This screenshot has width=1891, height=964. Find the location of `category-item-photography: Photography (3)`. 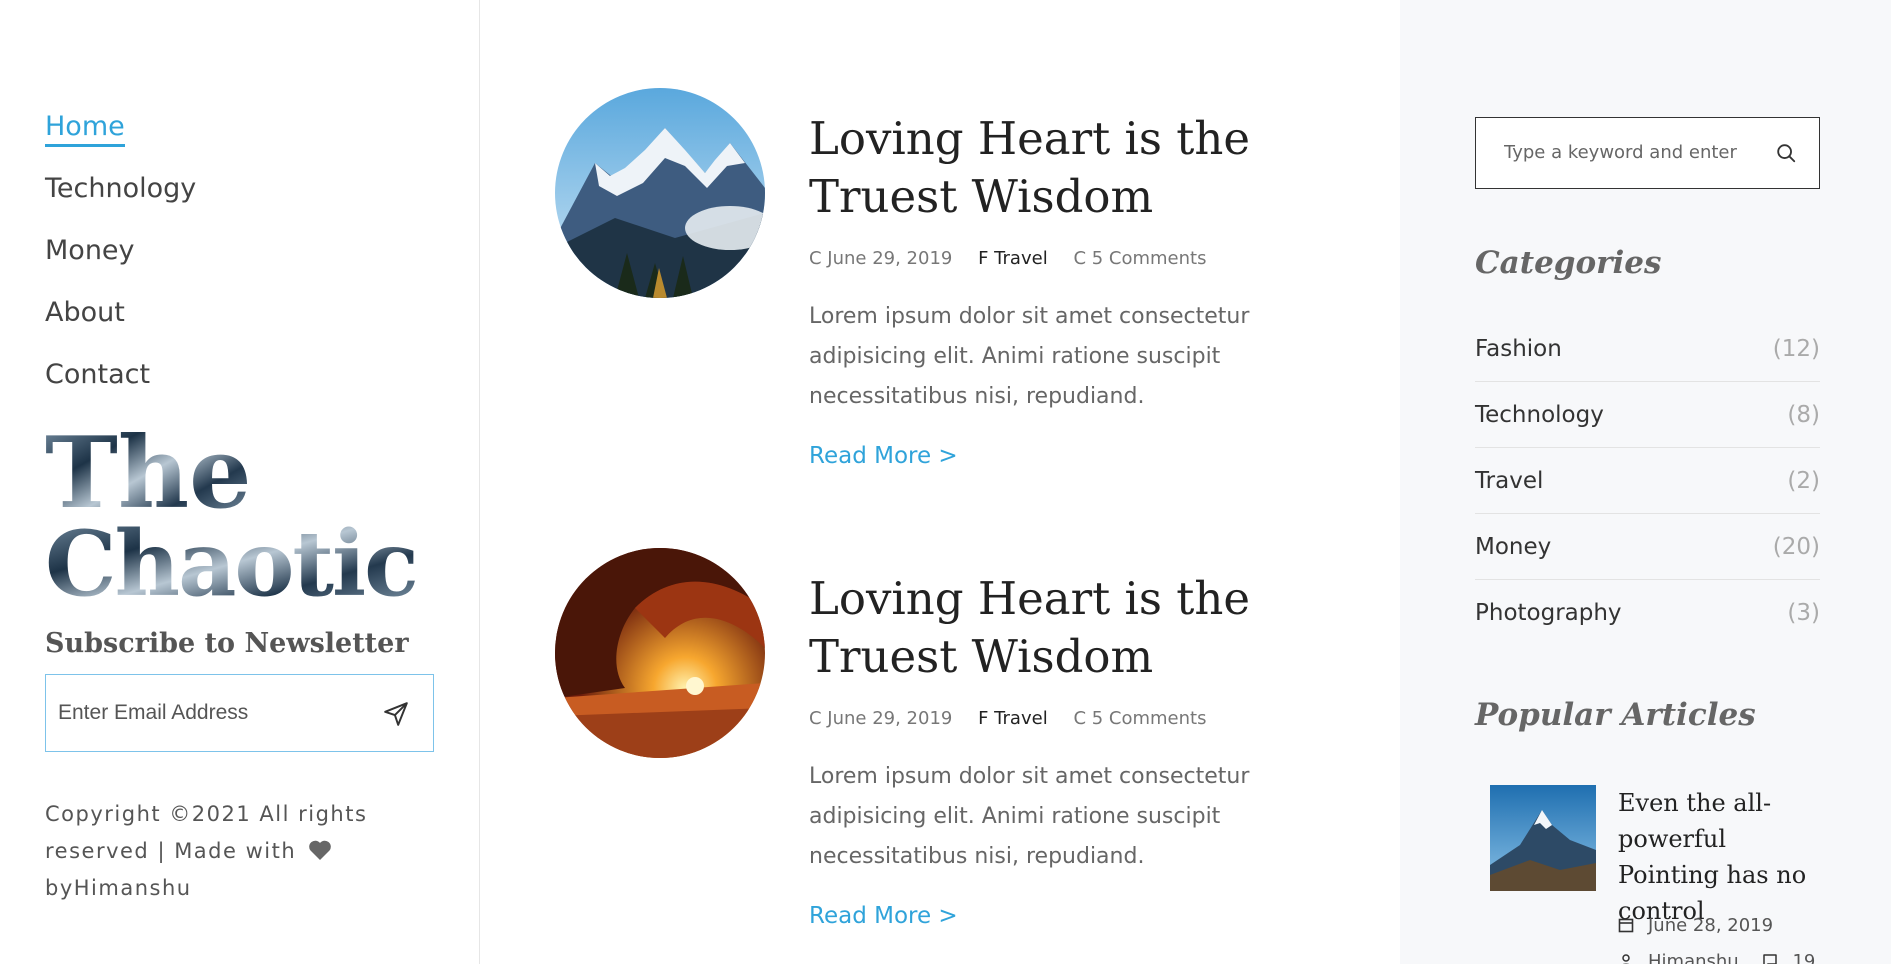

category-item-photography: Photography (3) is located at coordinates (1647, 613).